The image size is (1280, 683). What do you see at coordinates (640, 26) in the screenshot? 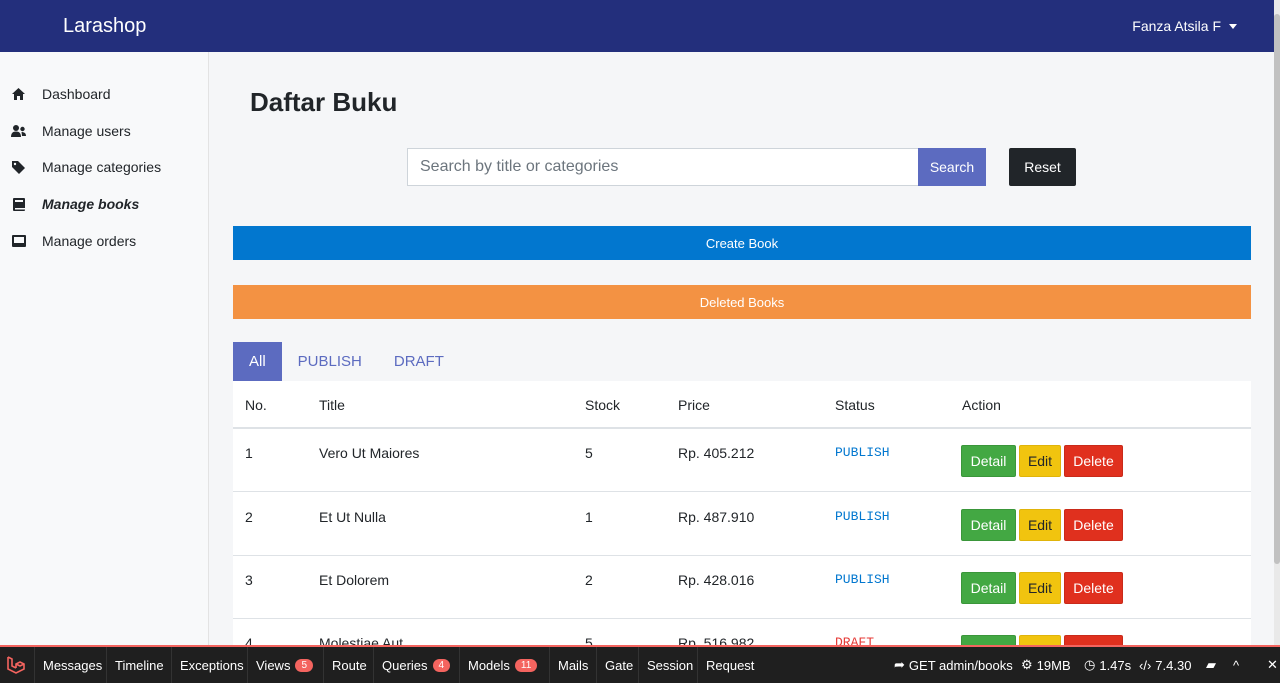
I see `top-navbar: Larashop Fanza Atsila F` at bounding box center [640, 26].